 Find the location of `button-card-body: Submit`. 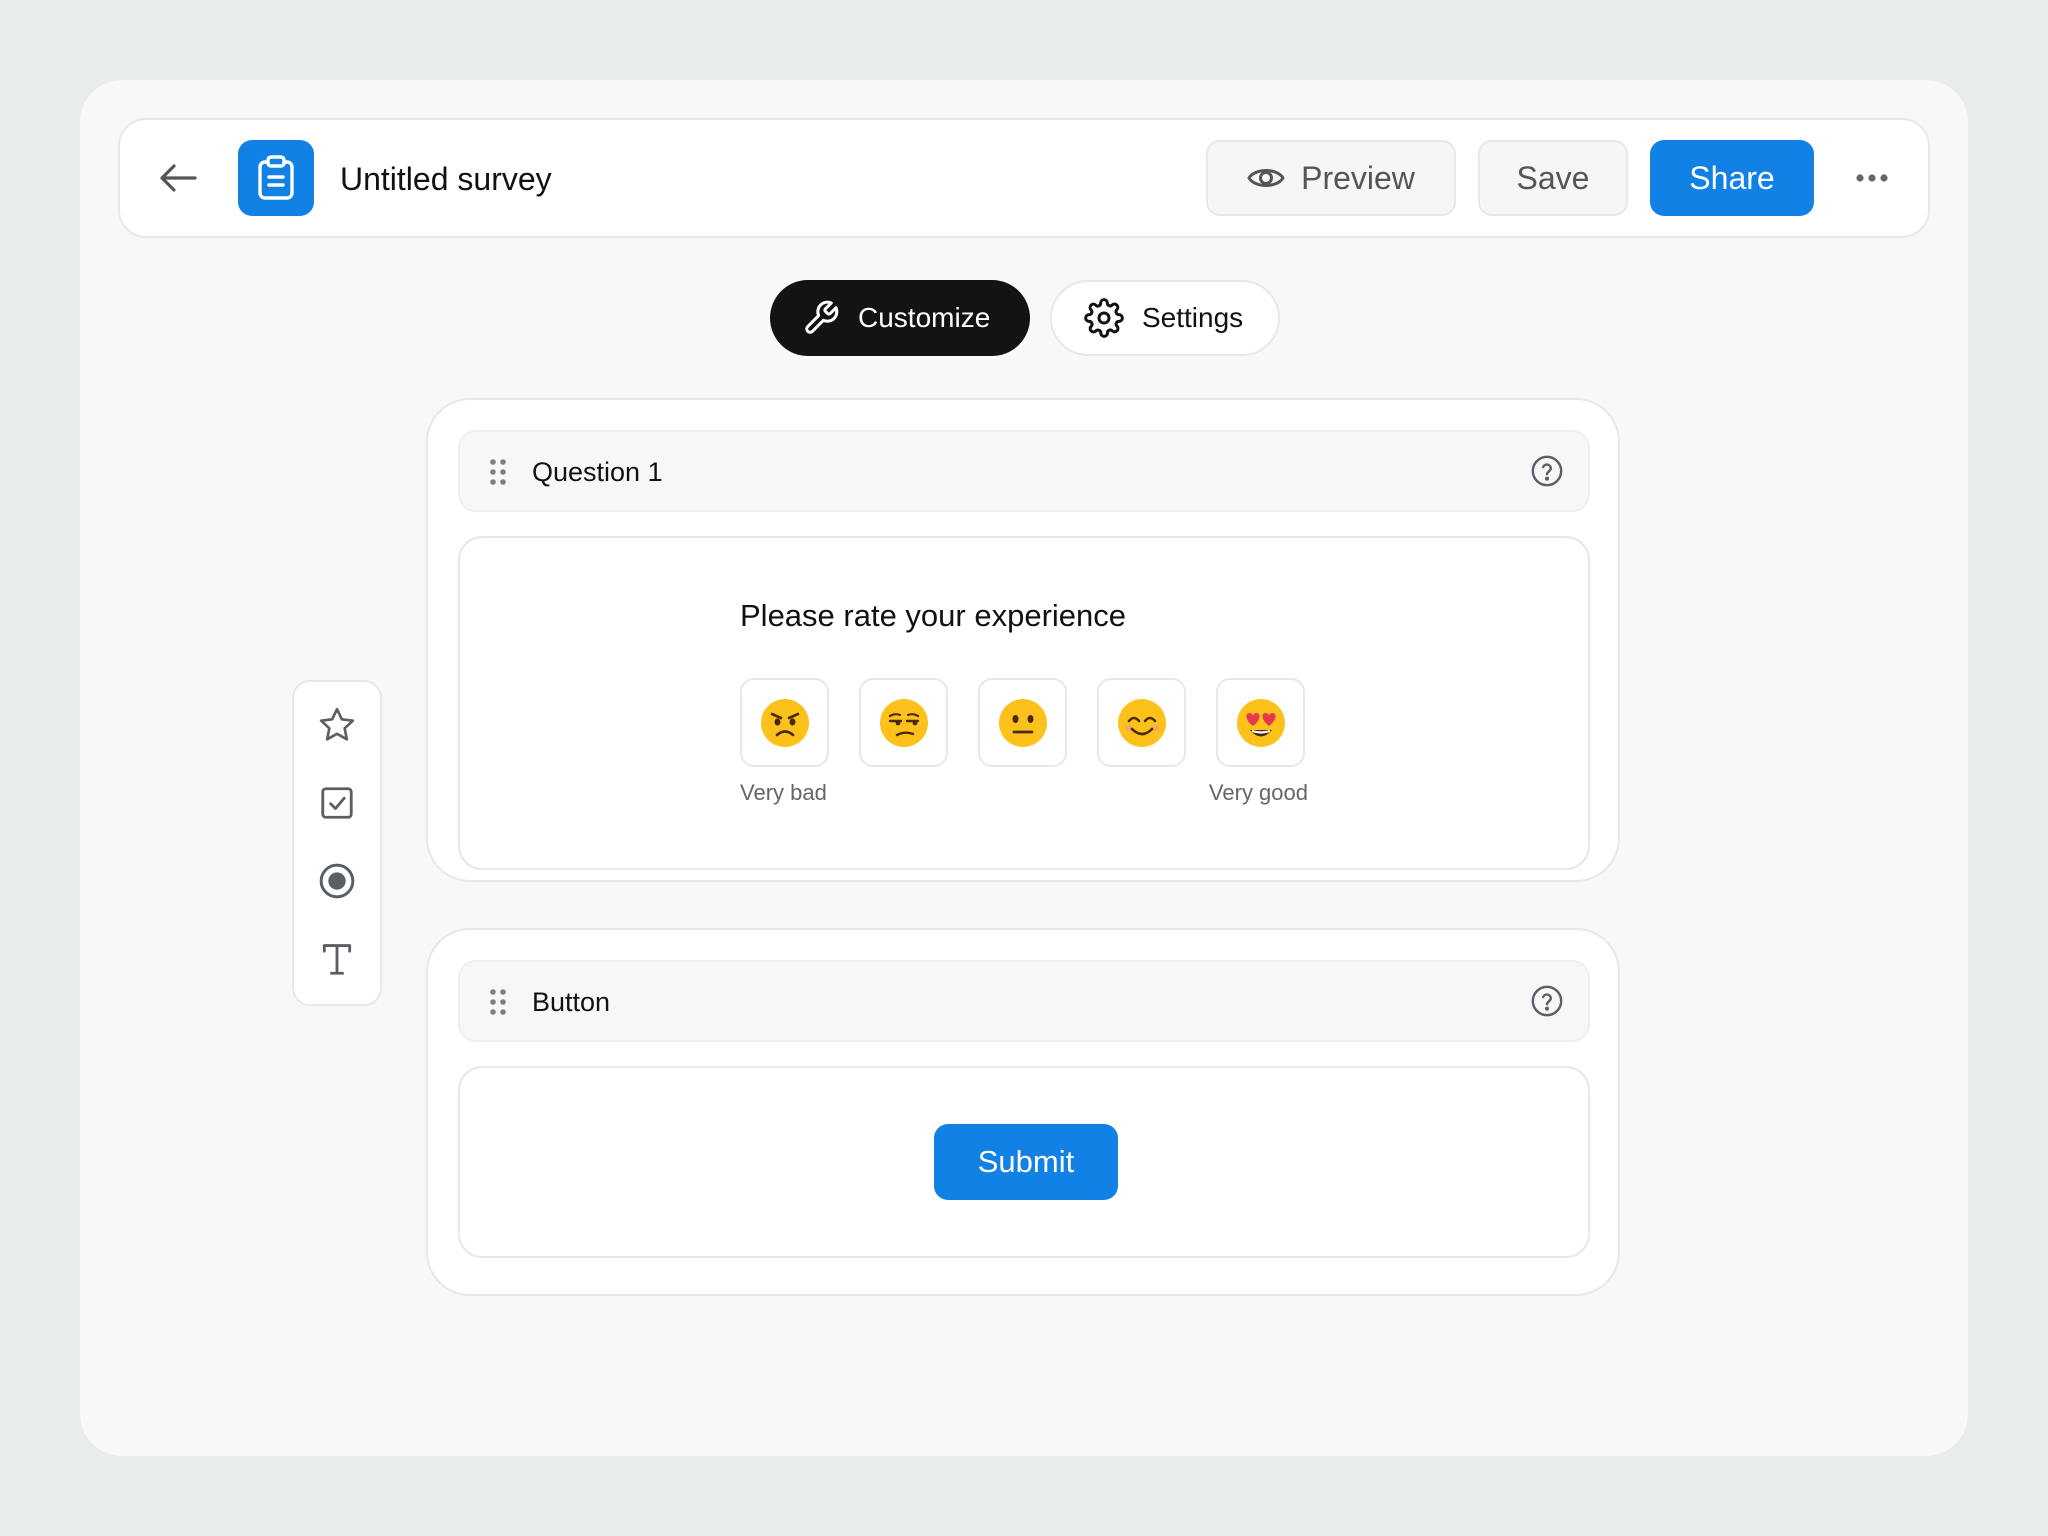

button-card-body: Submit is located at coordinates (1024, 1162).